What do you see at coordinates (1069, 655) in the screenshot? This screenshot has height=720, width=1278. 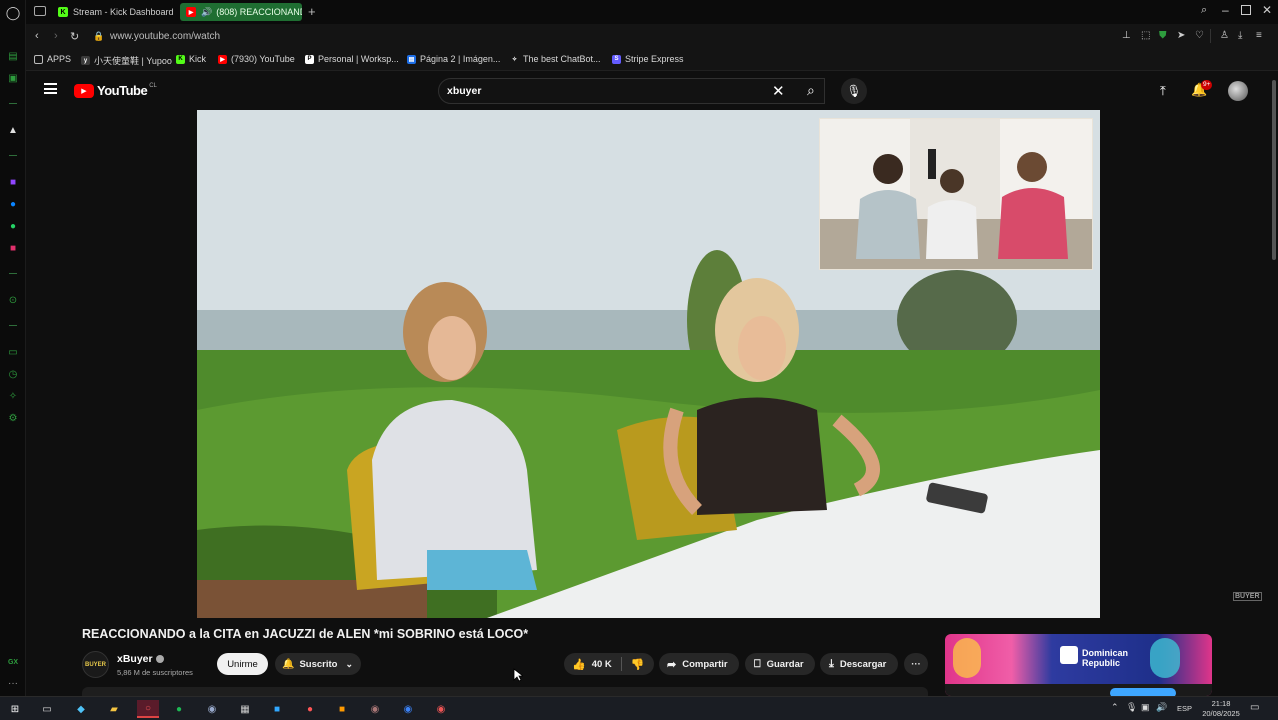 I see `dominican-logo-icon` at bounding box center [1069, 655].